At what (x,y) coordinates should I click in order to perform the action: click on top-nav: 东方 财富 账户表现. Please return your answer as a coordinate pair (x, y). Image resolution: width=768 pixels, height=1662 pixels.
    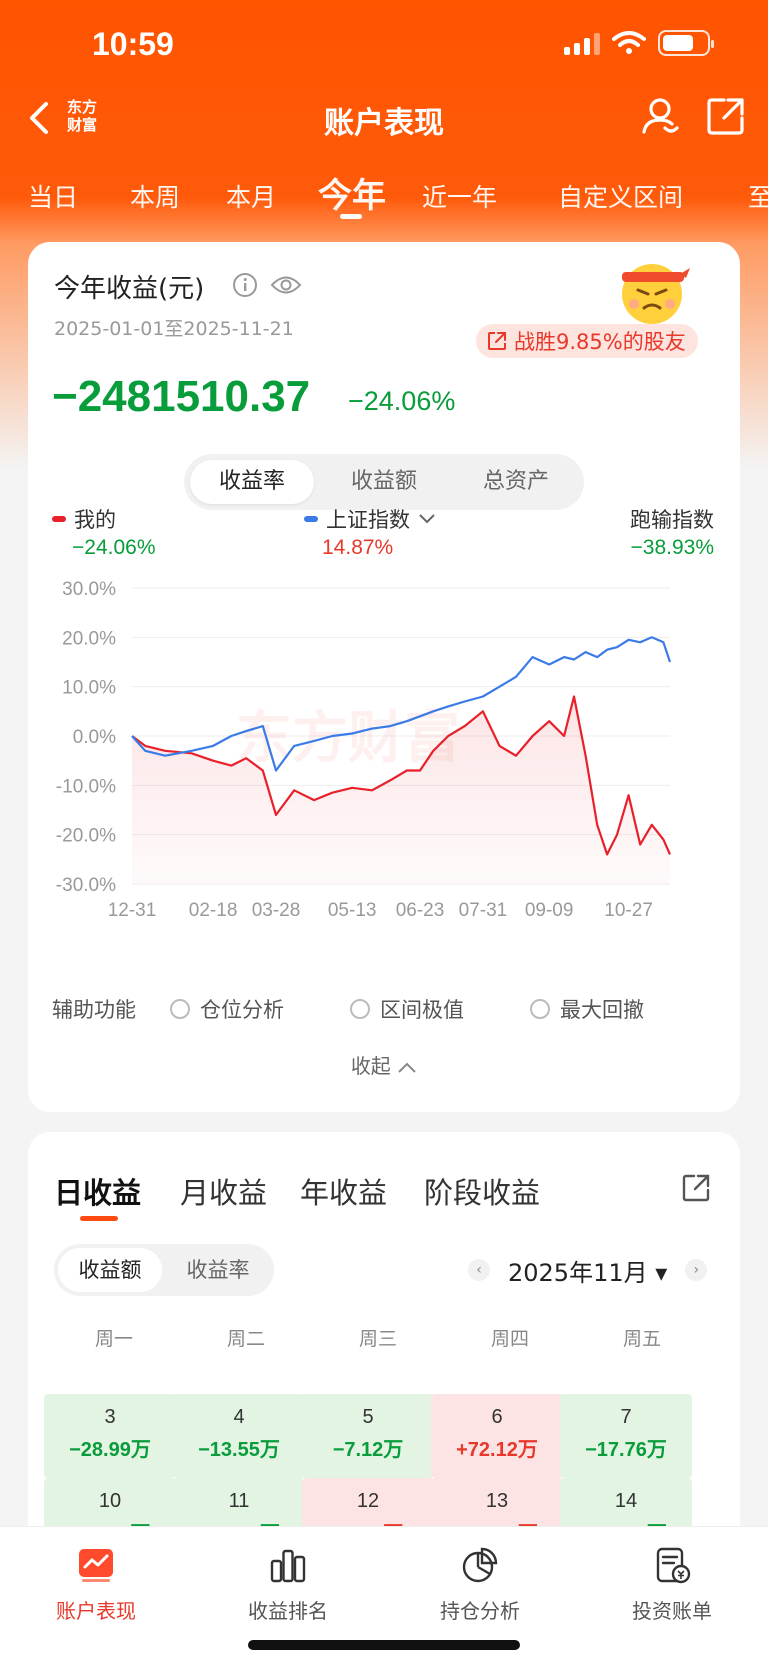
    Looking at the image, I should click on (384, 118).